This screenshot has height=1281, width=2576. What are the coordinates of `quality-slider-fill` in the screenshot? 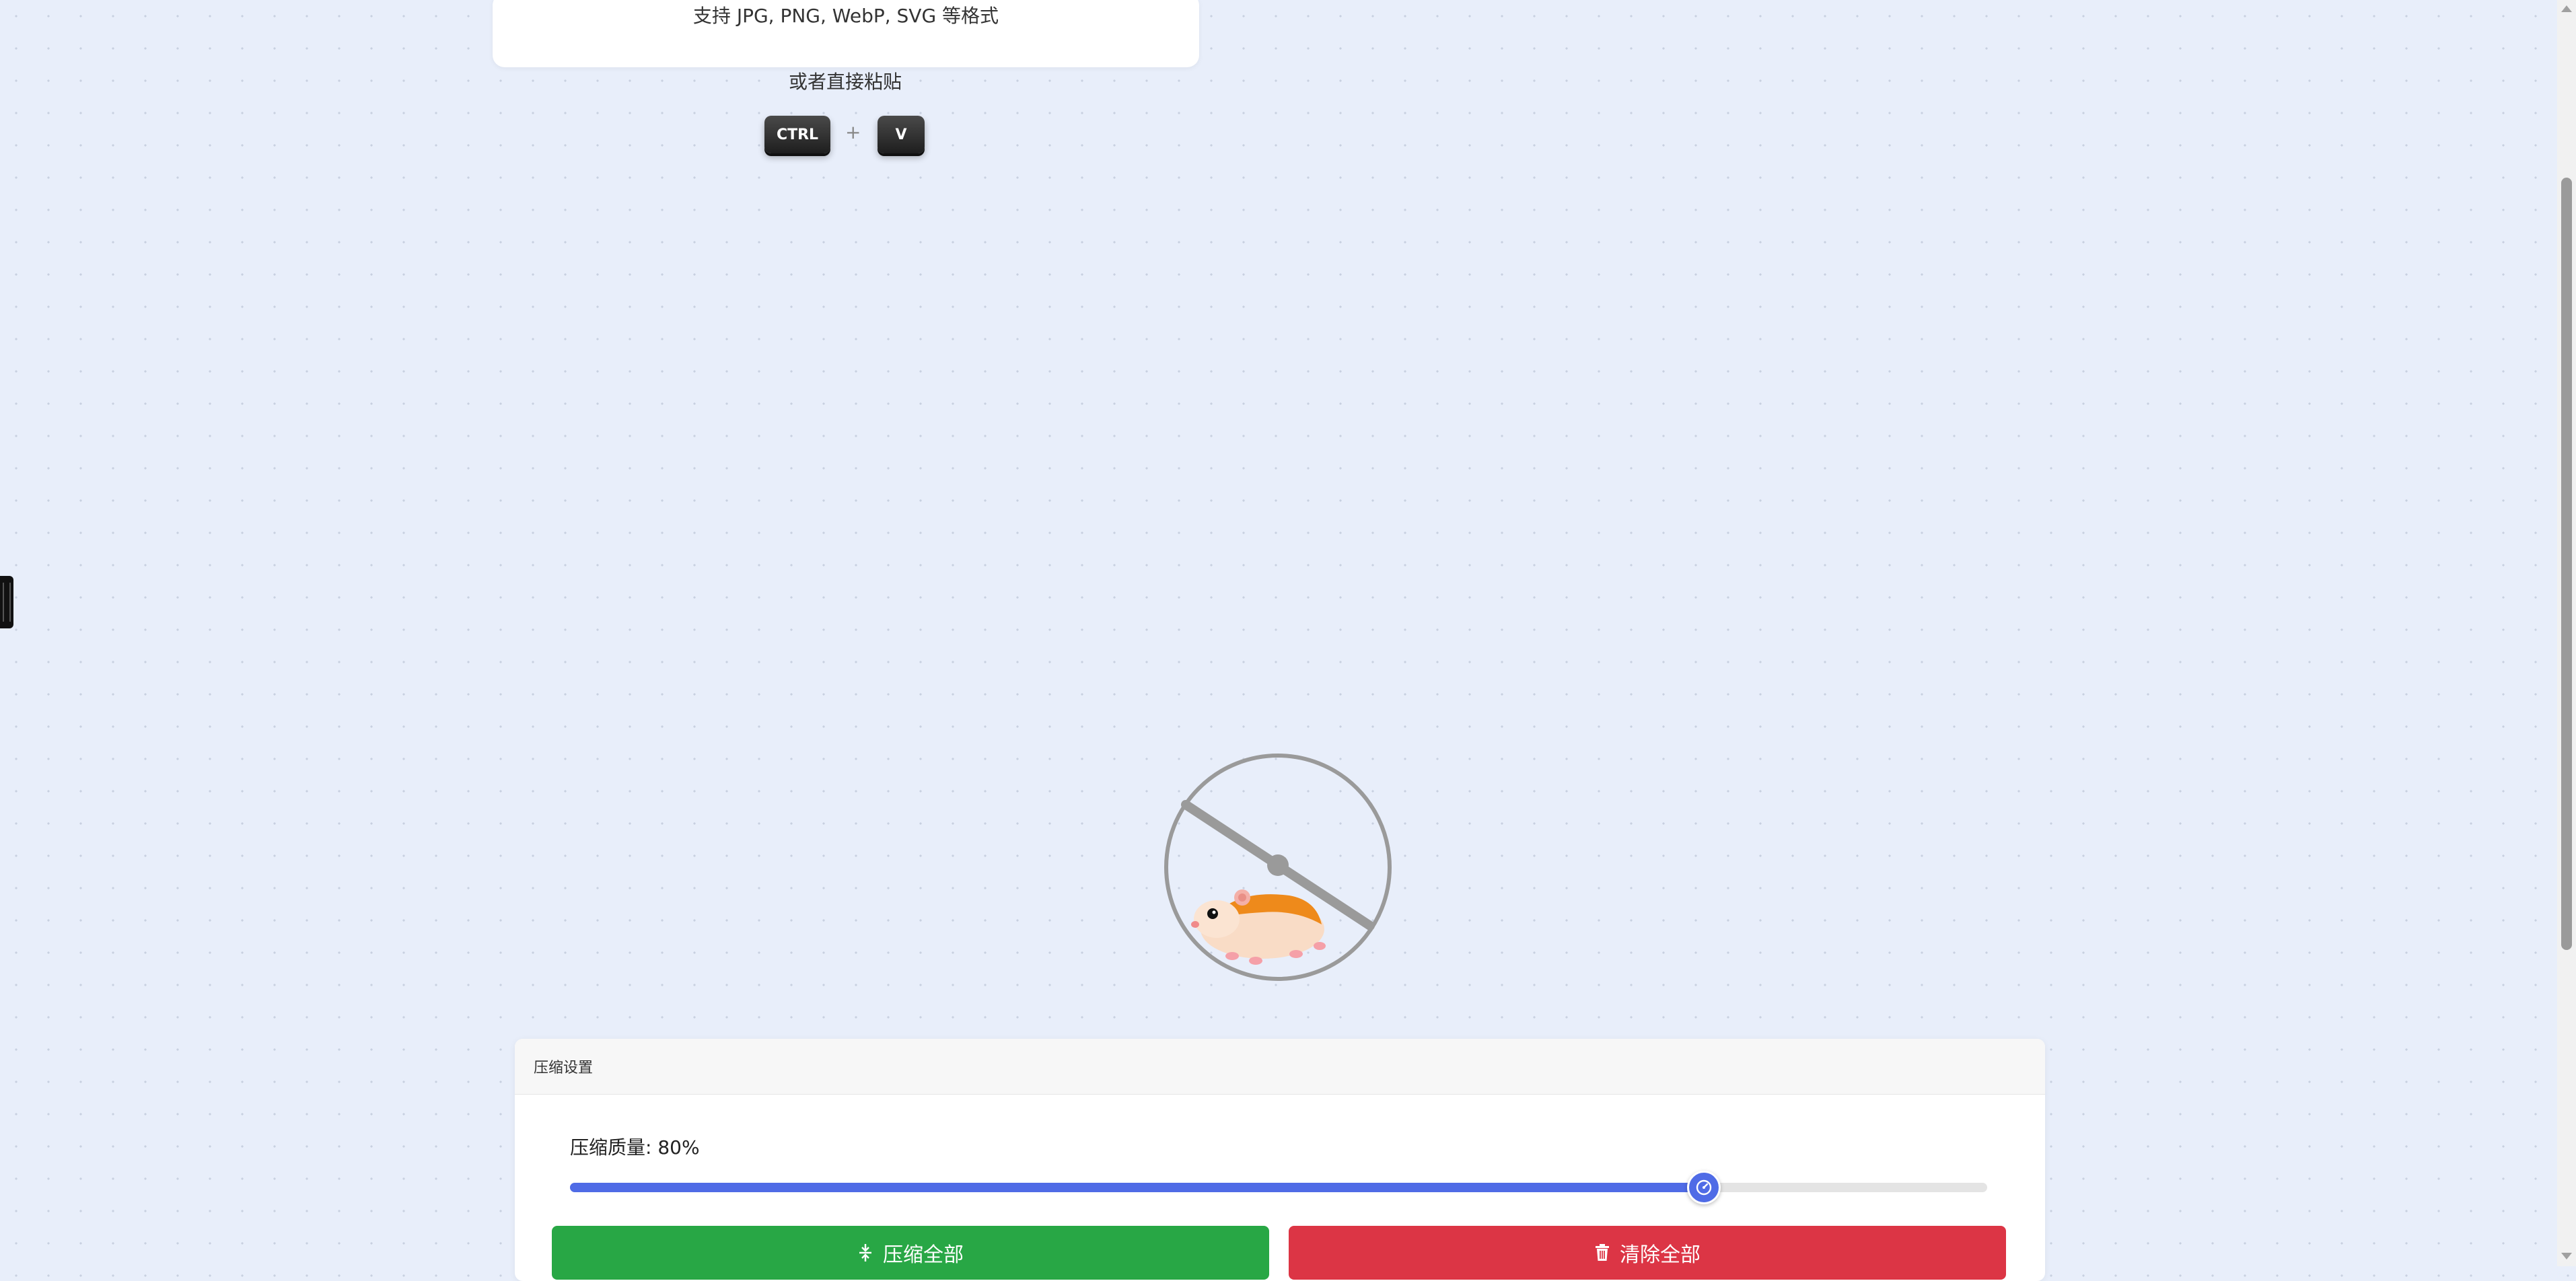 It's located at (1137, 1188).